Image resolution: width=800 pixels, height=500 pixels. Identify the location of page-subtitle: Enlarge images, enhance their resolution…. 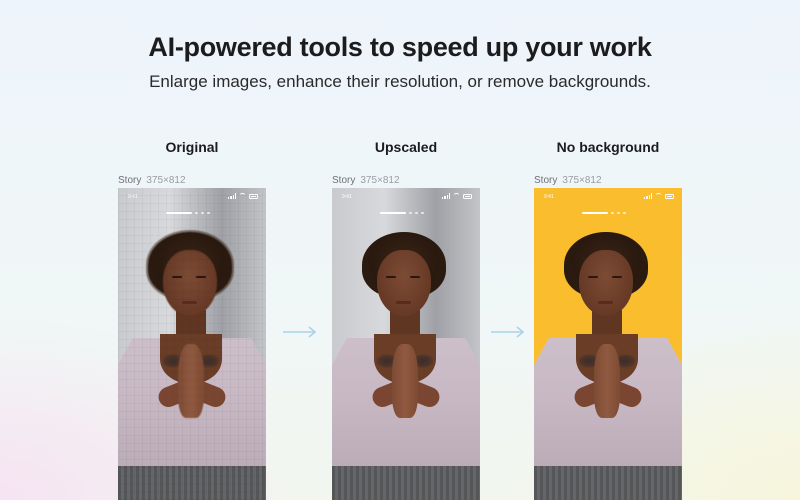
(400, 81).